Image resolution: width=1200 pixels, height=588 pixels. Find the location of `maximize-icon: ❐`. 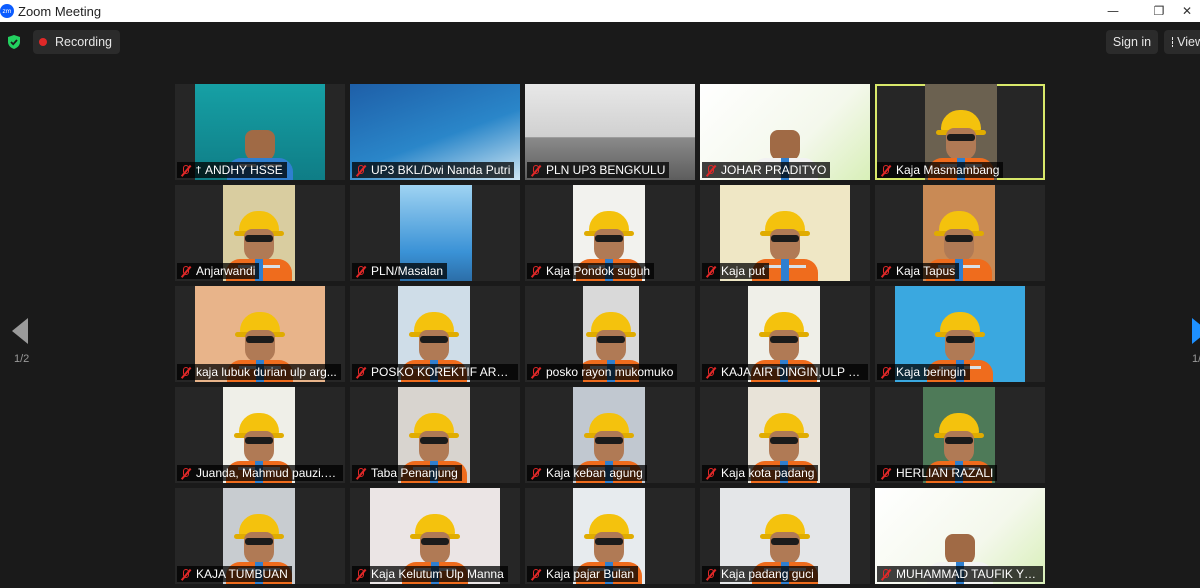

maximize-icon: ❐ is located at coordinates (1159, 11).